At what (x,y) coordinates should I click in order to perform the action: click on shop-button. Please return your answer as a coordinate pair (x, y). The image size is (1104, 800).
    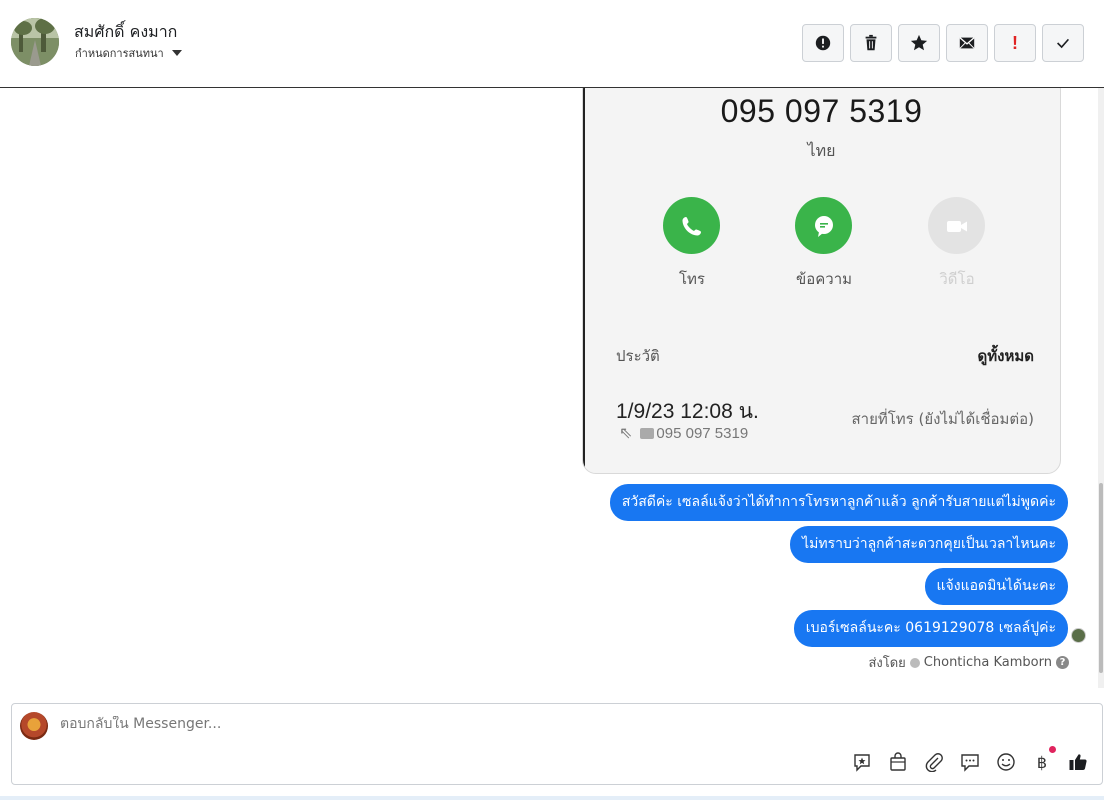
    Looking at the image, I should click on (898, 762).